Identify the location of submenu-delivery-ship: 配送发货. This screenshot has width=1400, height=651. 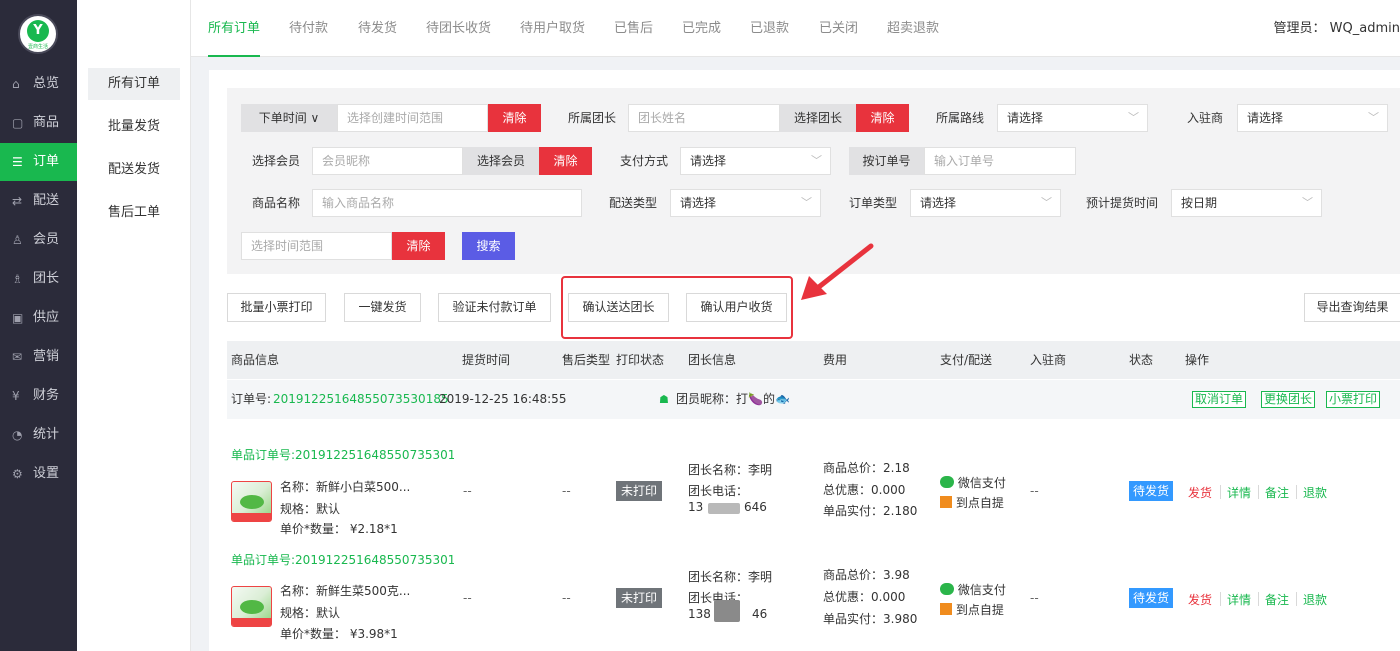
(134, 170).